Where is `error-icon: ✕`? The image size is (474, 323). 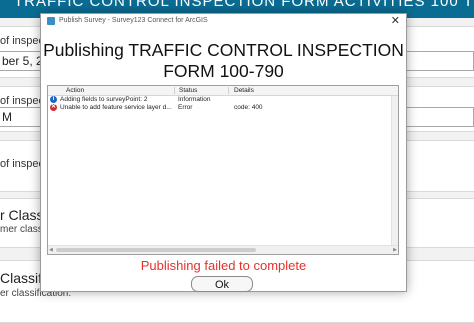 error-icon: ✕ is located at coordinates (53, 107).